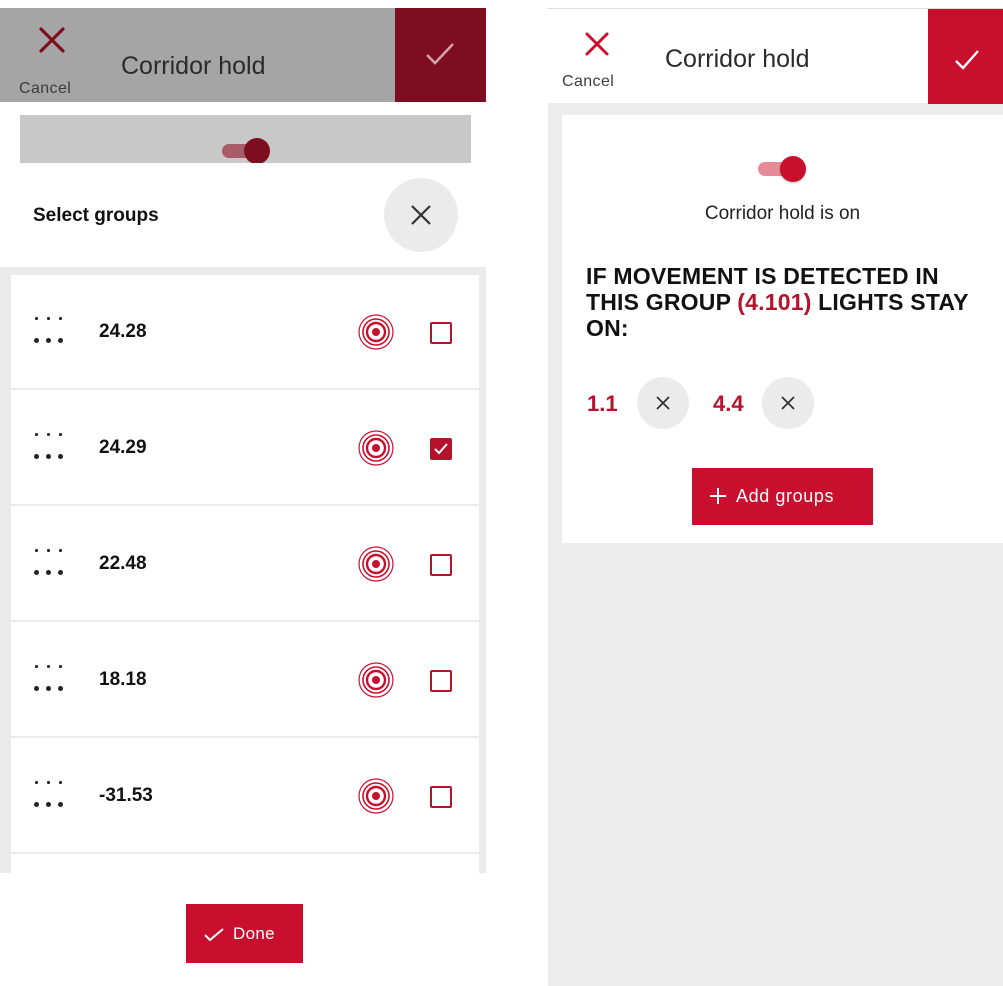 This screenshot has width=1003, height=986. Describe the element at coordinates (785, 496) in the screenshot. I see `add-groups-label: Add groups` at that location.